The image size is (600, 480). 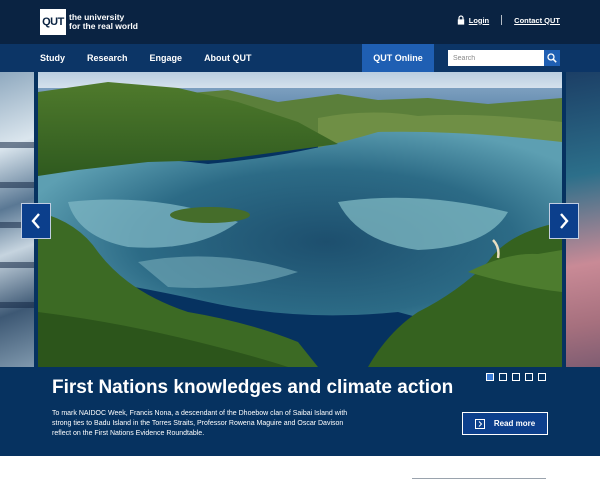 I want to click on nav-item-qut-online: QUT Online, so click(x=398, y=58).